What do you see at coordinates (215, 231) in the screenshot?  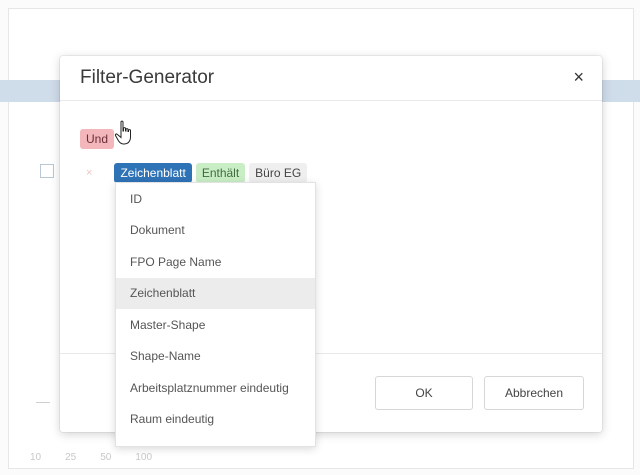 I see `dropdown-item-dokument: Dokument` at bounding box center [215, 231].